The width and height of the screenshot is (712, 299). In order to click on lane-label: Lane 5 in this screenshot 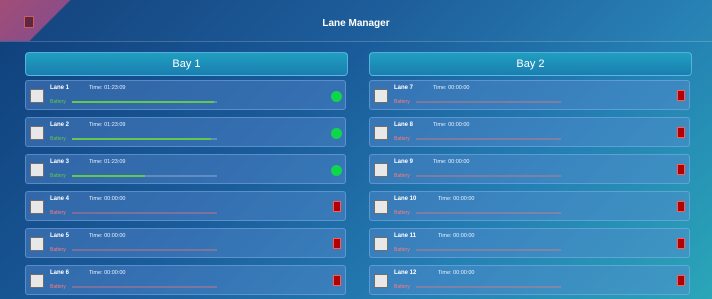, I will do `click(60, 236)`.